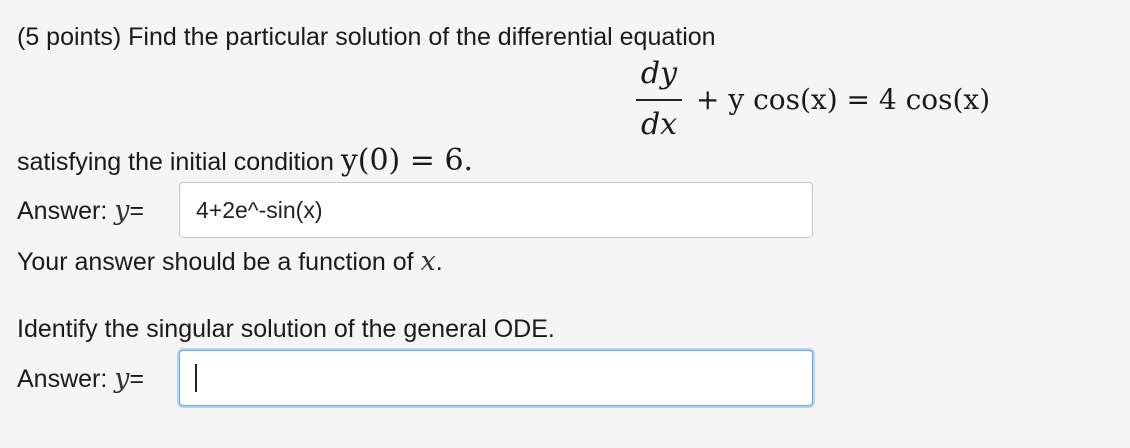 This screenshot has width=1130, height=448. Describe the element at coordinates (122, 378) in the screenshot. I see `answer2-var: y` at that location.